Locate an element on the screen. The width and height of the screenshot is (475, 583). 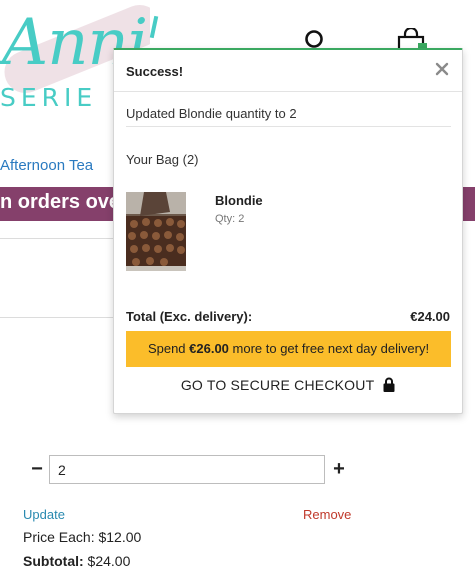
price-each: Price Each: $12.00 is located at coordinates (82, 537).